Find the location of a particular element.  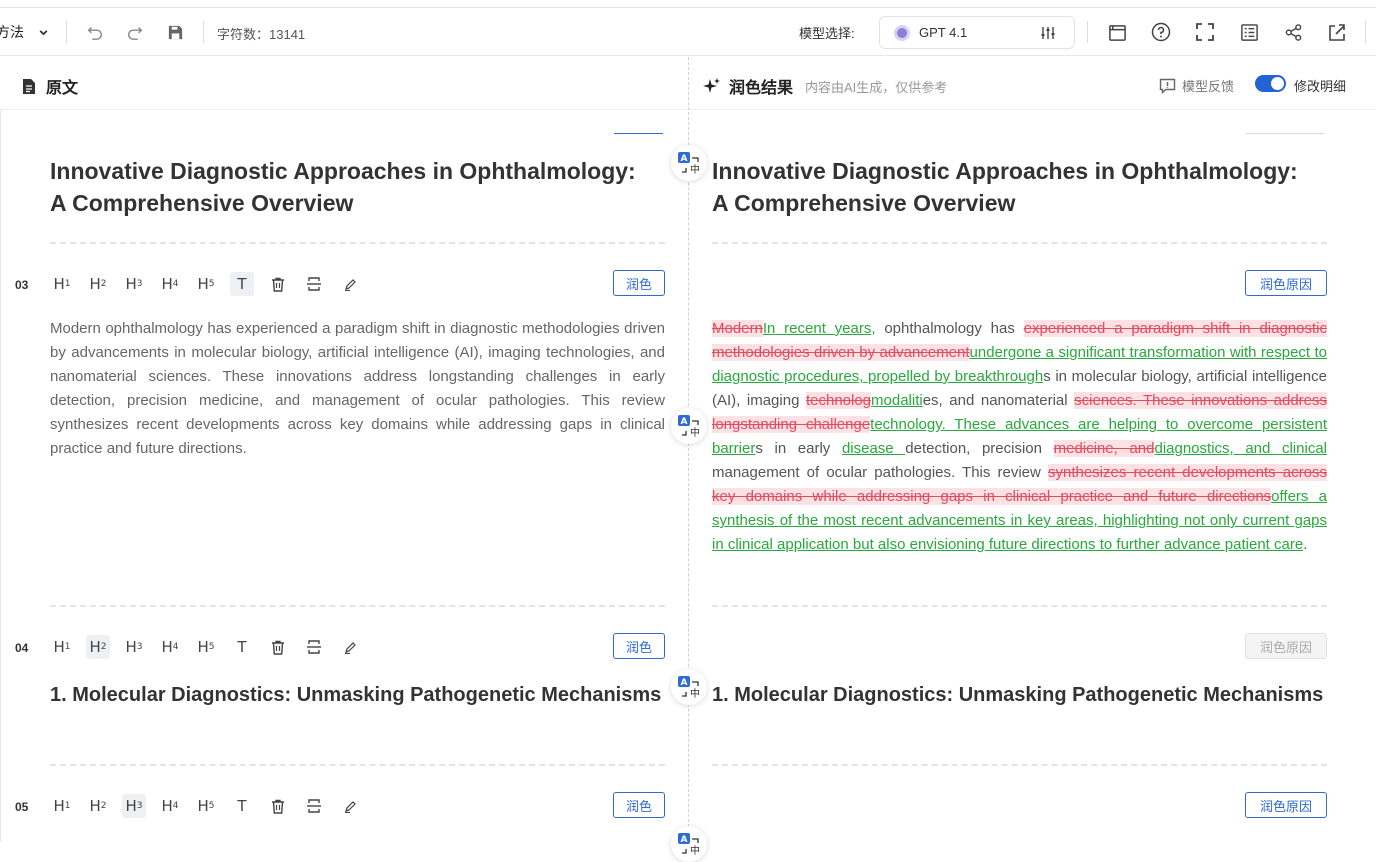

inserted-text: In recent years, is located at coordinates (819, 328).